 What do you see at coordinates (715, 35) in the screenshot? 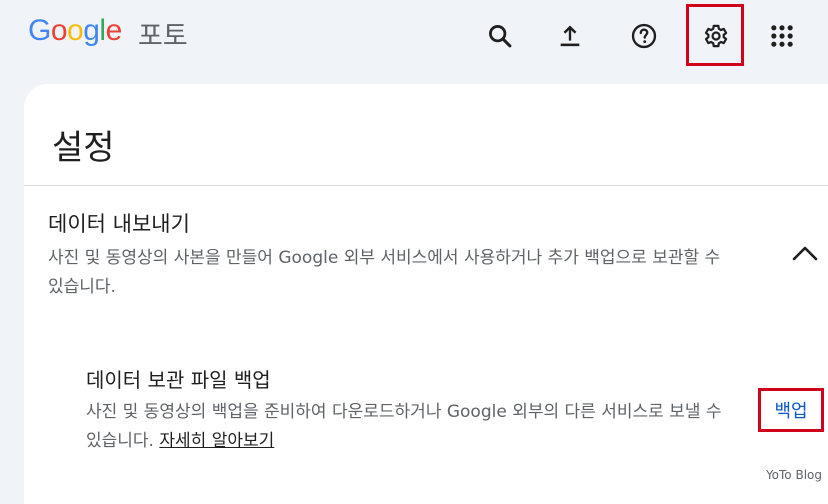
I see `settings-highlight-box` at bounding box center [715, 35].